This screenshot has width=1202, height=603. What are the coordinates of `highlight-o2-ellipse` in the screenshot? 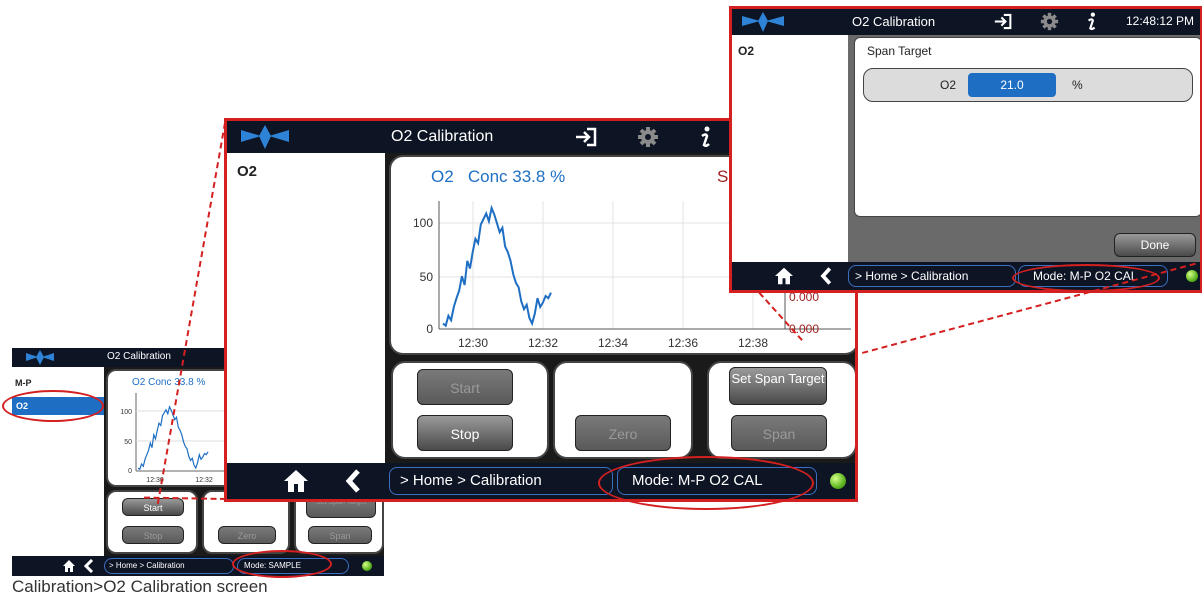 It's located at (53, 406).